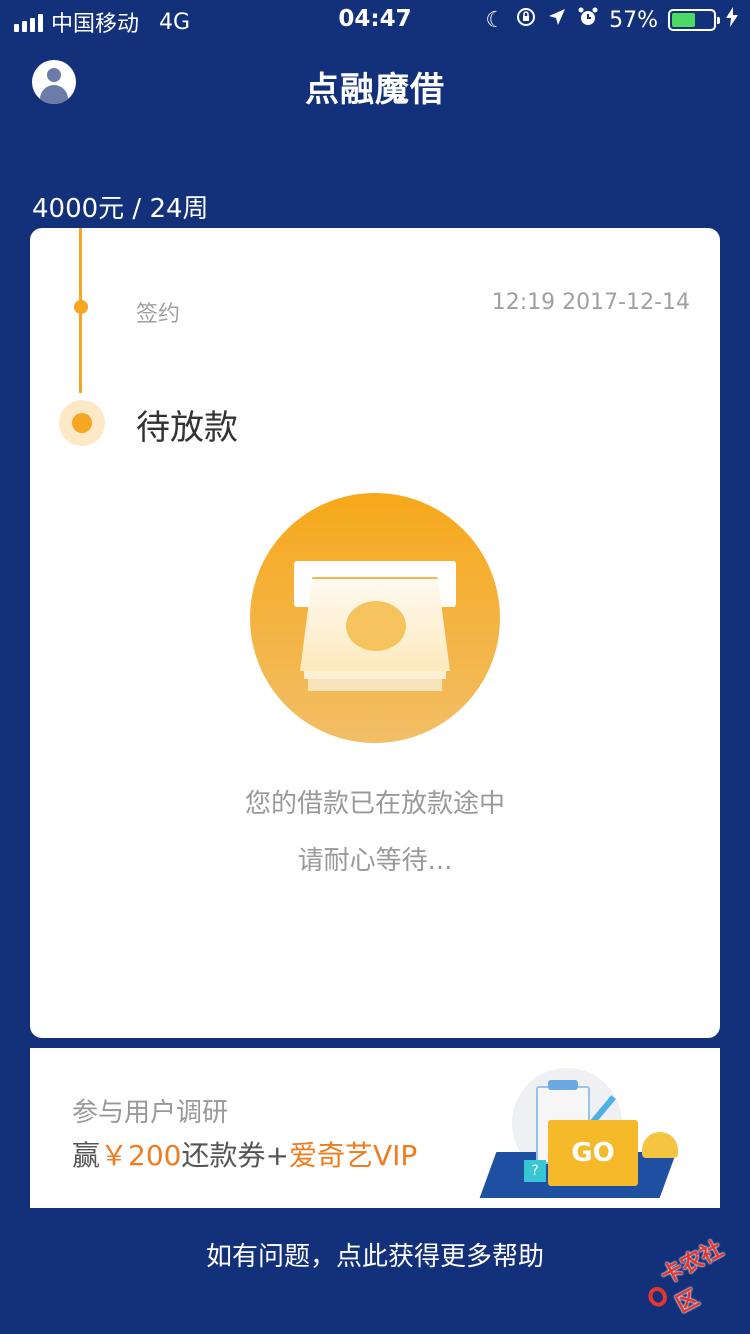 Image resolution: width=750 pixels, height=1334 pixels. Describe the element at coordinates (120, 209) in the screenshot. I see `loan-summary: 4000元 / 24周` at that location.